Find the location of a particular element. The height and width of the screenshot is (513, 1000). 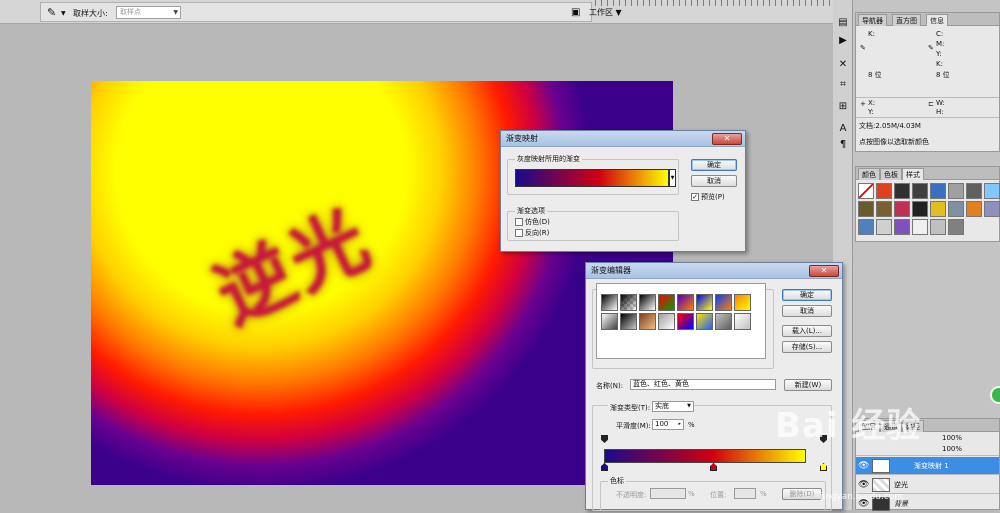

info-c-label: C: is located at coordinates (940, 34).